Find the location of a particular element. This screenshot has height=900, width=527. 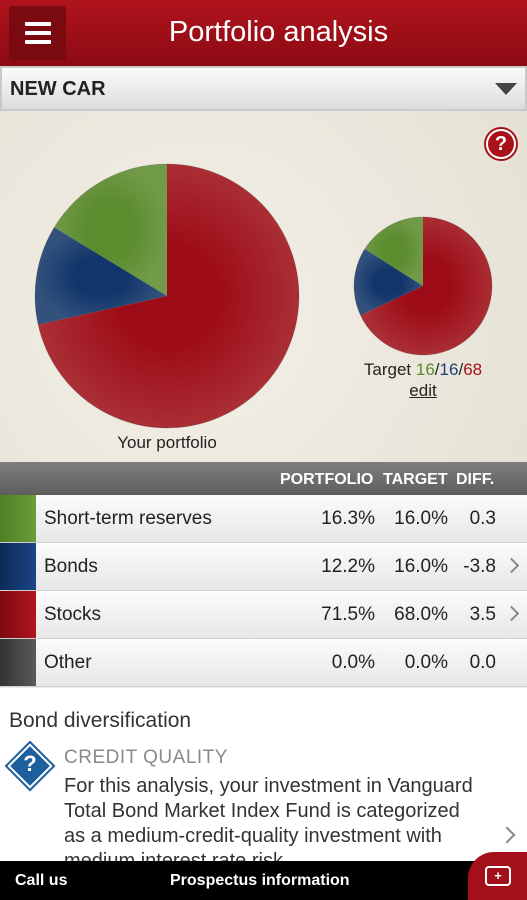

short-term-swatch is located at coordinates (18, 518).